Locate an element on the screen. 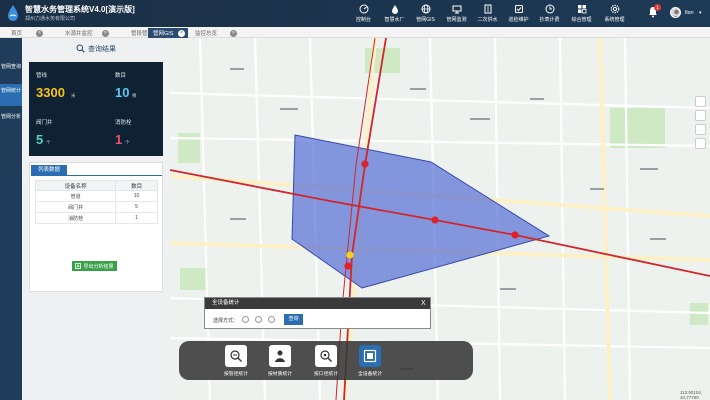  query-button: 查询 is located at coordinates (293, 319).